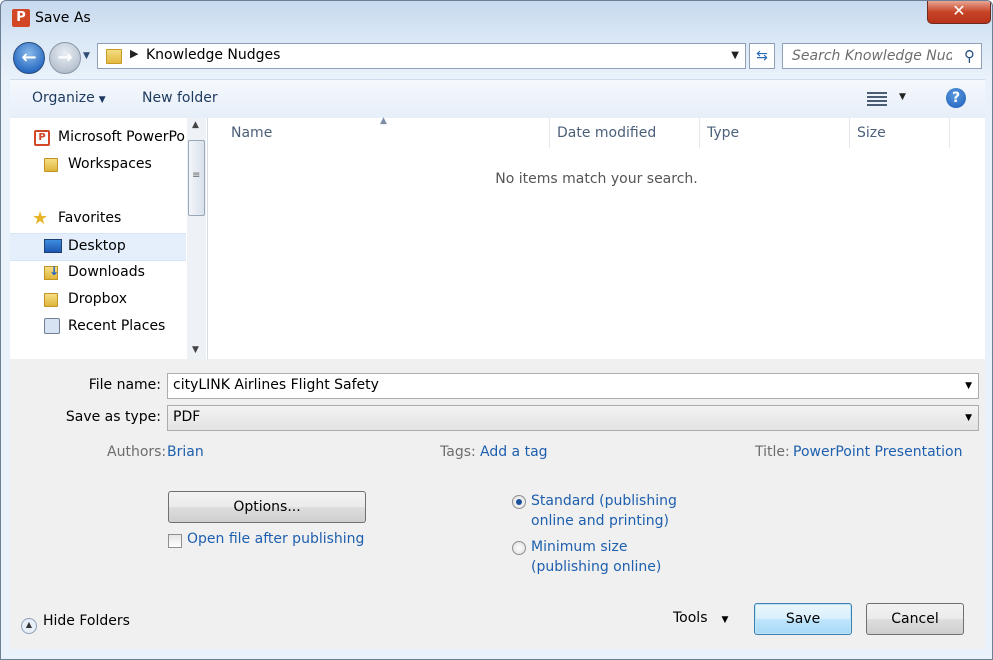 Image resolution: width=993 pixels, height=660 pixels. What do you see at coordinates (735, 55) in the screenshot?
I see `address-dropdown-icon: ▼` at bounding box center [735, 55].